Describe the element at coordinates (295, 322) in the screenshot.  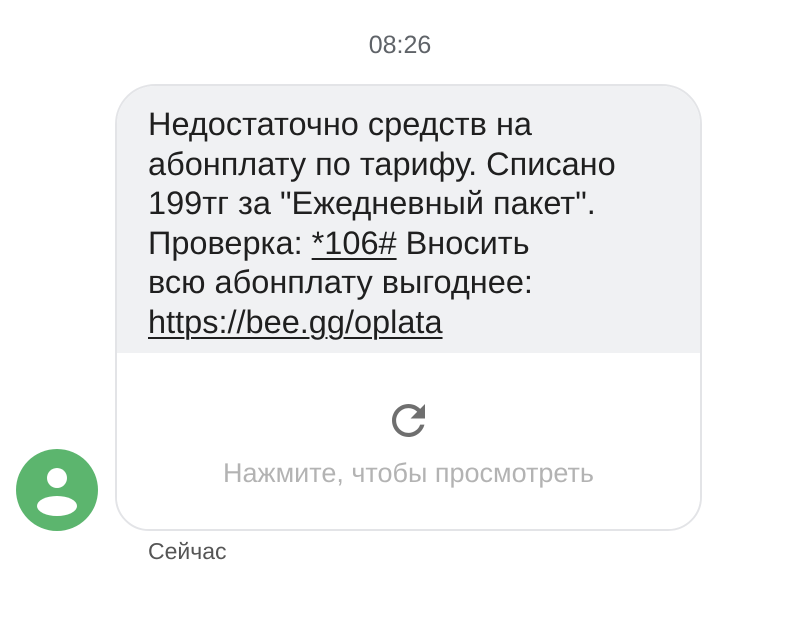
I see `message-link: https://bee.gg/oplata` at that location.